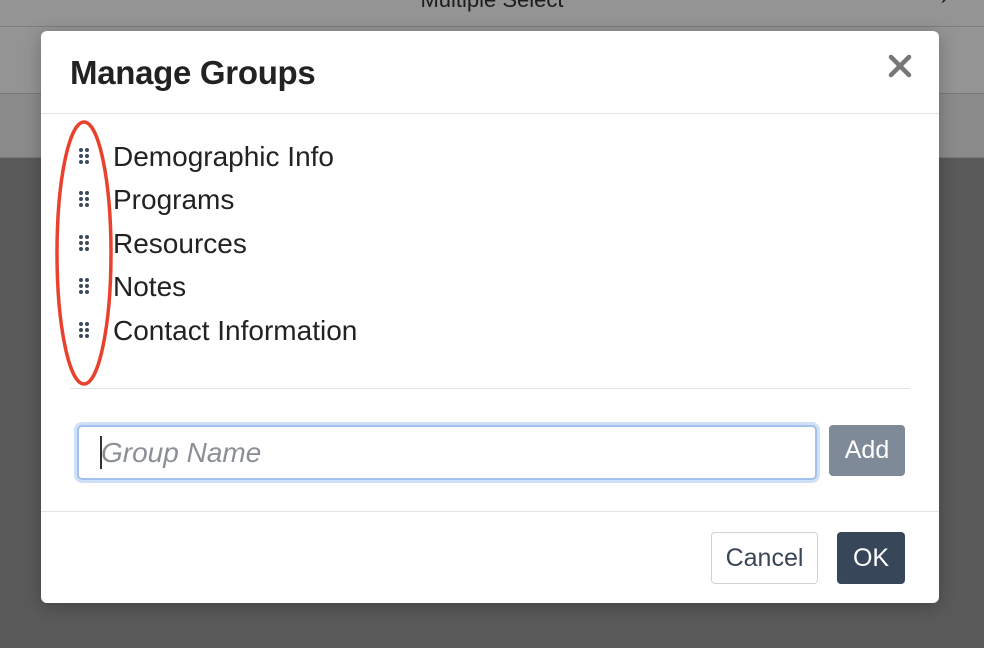 The width and height of the screenshot is (984, 648). What do you see at coordinates (150, 287) in the screenshot?
I see `group-label: Notes` at bounding box center [150, 287].